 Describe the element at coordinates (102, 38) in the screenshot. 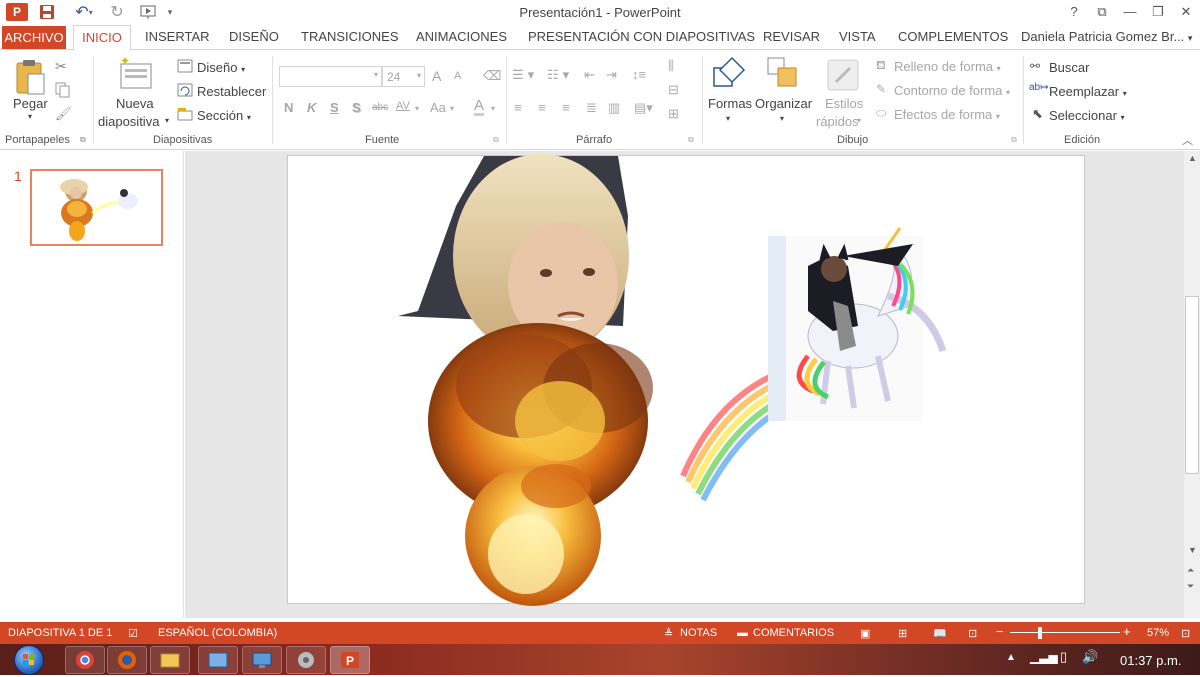

I see `tab-inicio: INICIO` at that location.